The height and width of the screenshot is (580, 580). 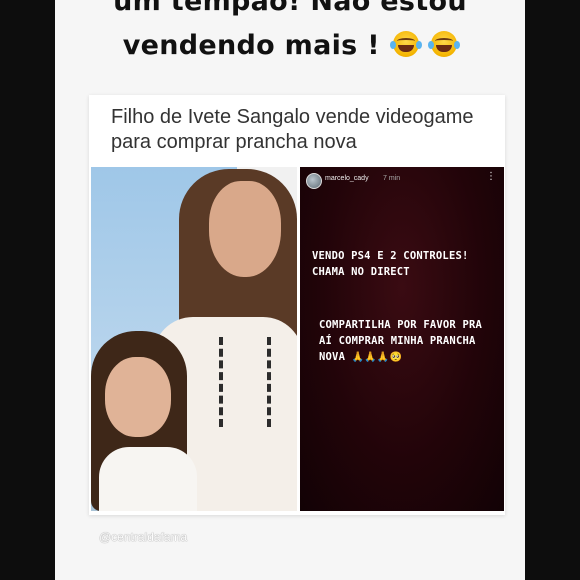 I want to click on ig-timestamp: 7 min, so click(x=392, y=178).